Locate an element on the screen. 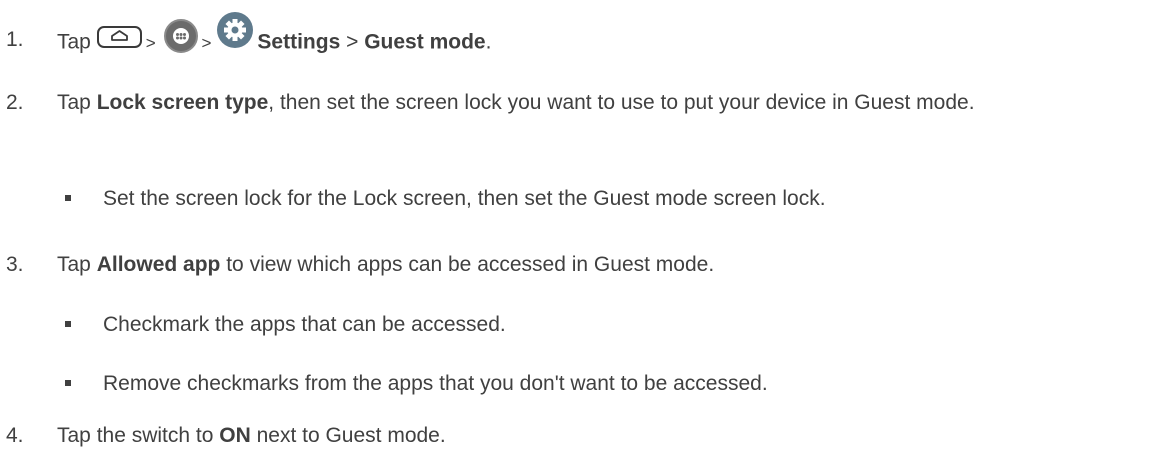  step-bold: ON is located at coordinates (235, 435).